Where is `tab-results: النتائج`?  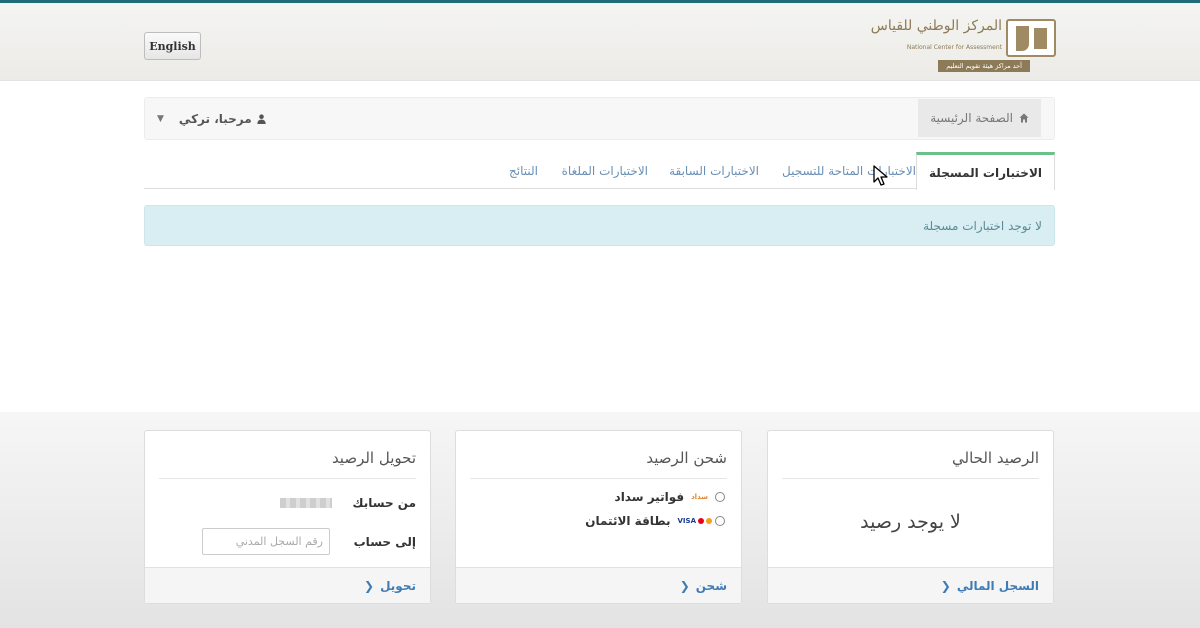 tab-results: النتائج is located at coordinates (523, 170).